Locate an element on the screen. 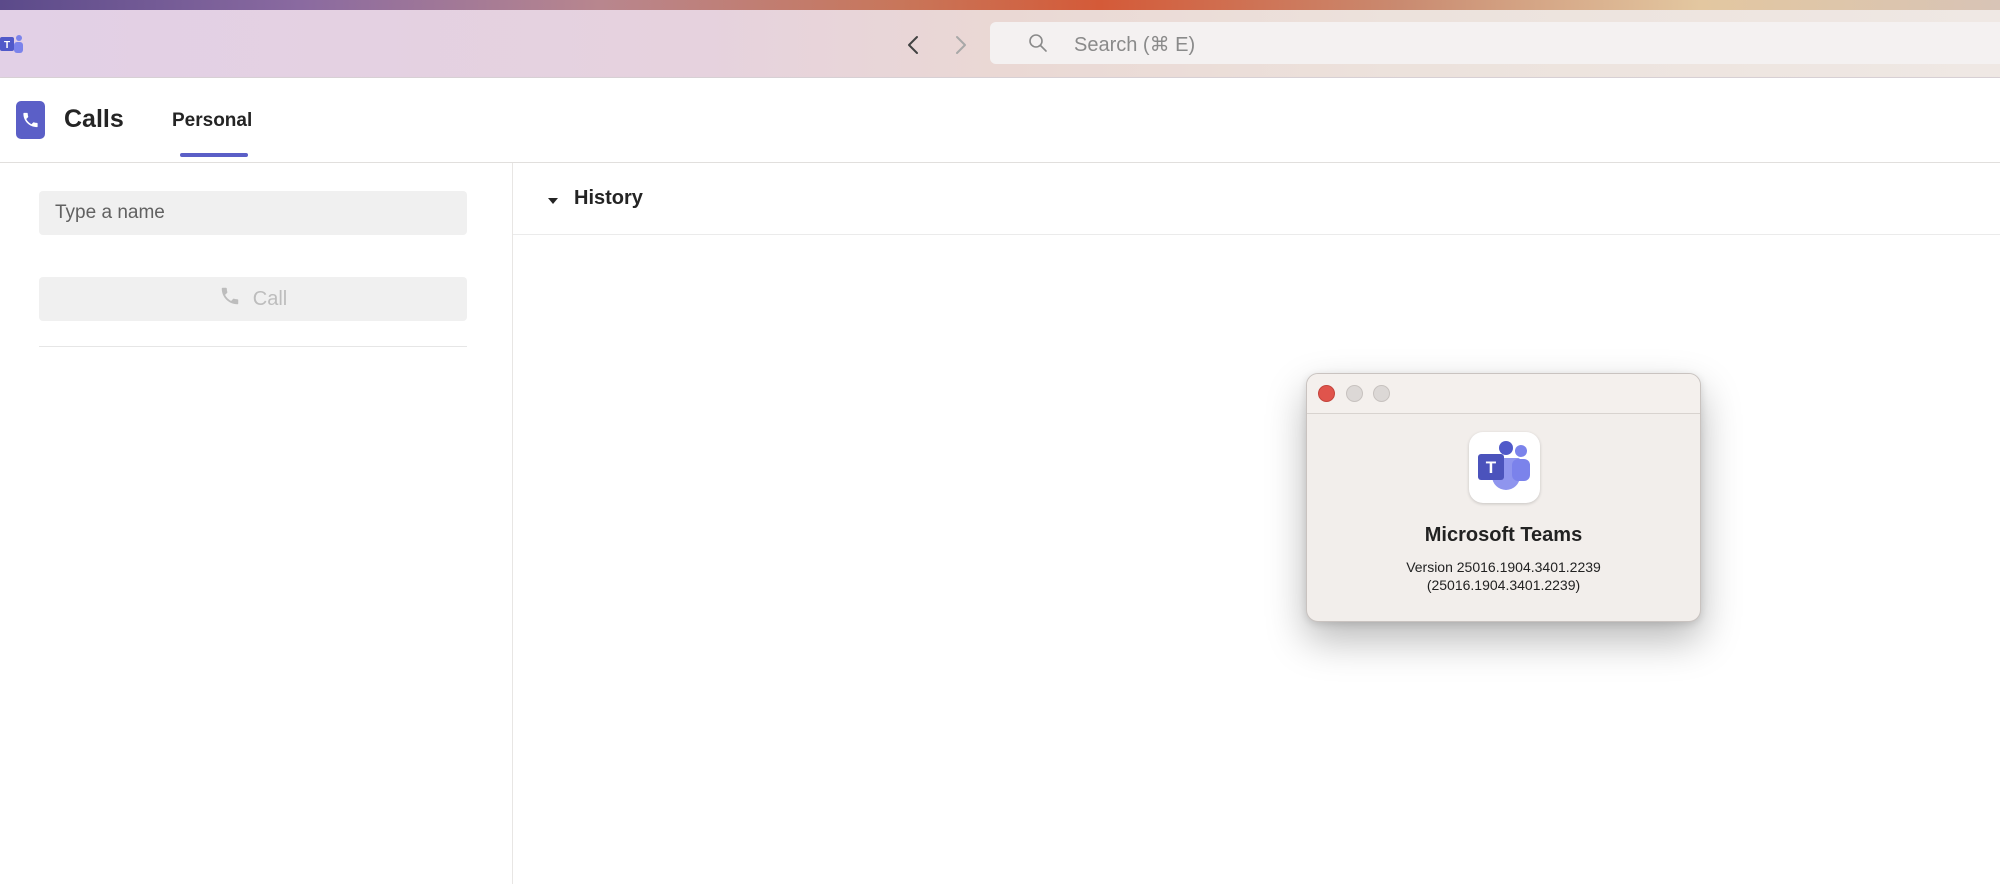 The image size is (2000, 884). divider is located at coordinates (253, 346).